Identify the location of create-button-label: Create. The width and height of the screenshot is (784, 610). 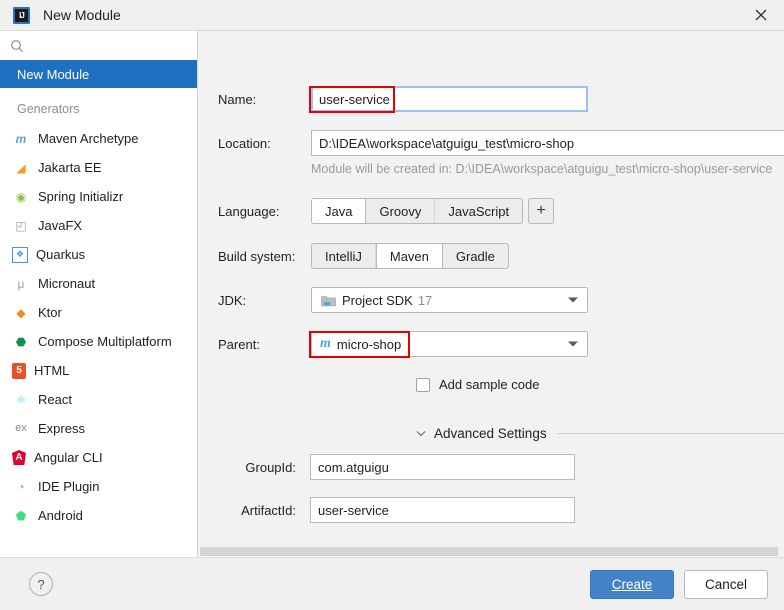
(632, 584).